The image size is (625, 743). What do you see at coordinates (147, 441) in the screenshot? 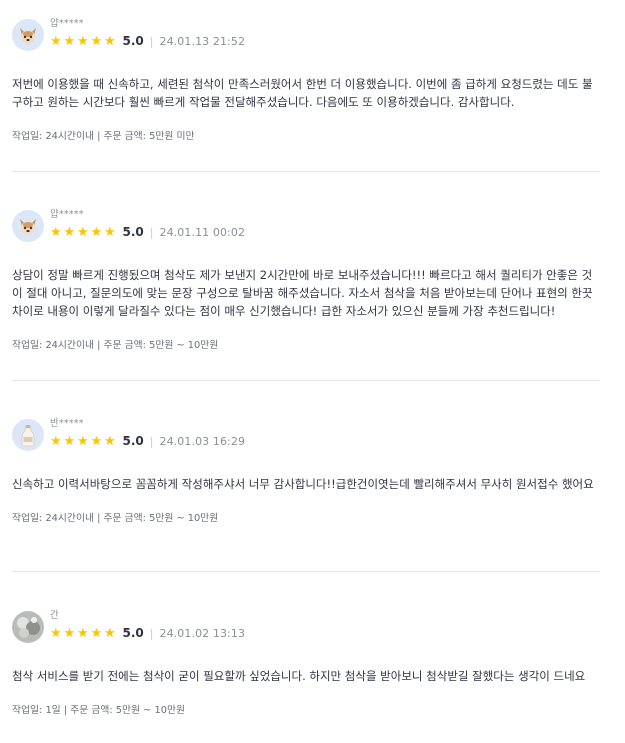
I see `rating-line: ★ ★ ★ ★ ★ 5.0 | 24.01.03 16:29` at bounding box center [147, 441].